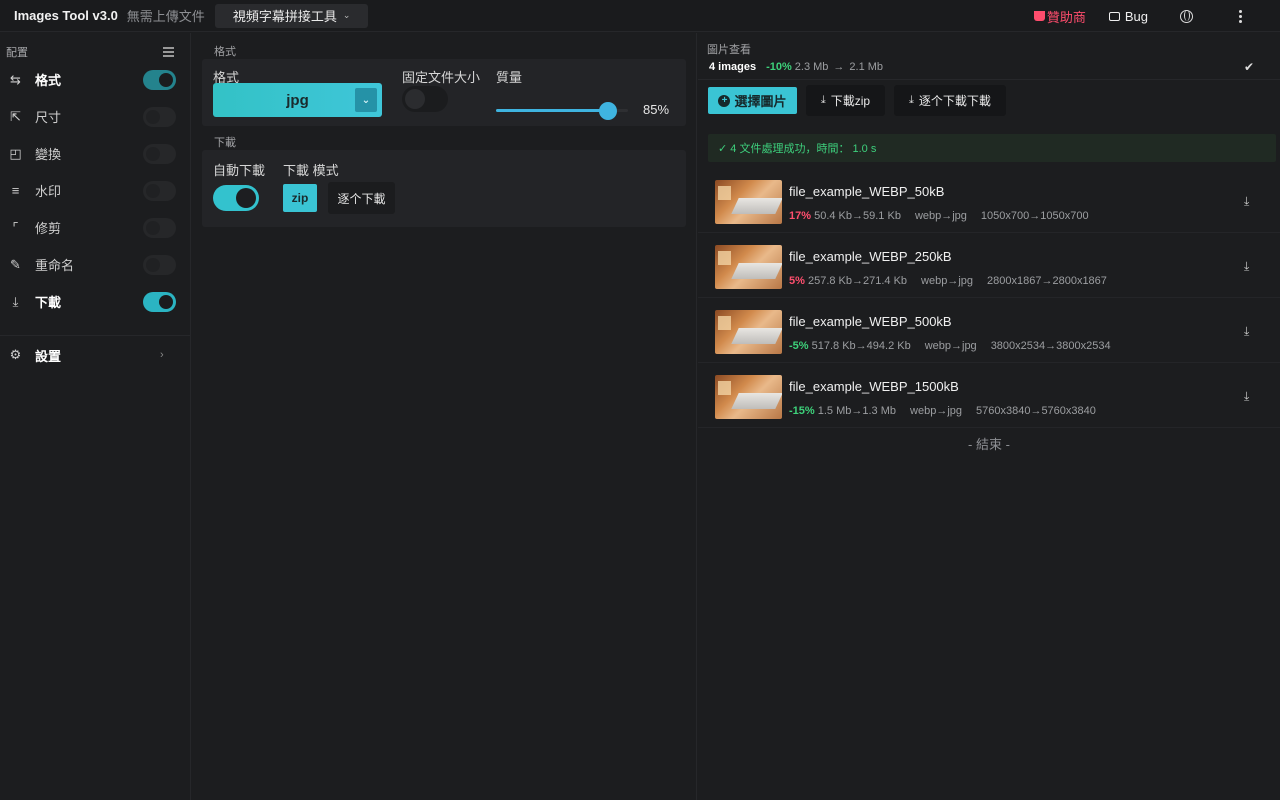 The width and height of the screenshot is (1280, 800). What do you see at coordinates (866, 66) in the screenshot?
I see `size-after: 2.1 Mb` at bounding box center [866, 66].